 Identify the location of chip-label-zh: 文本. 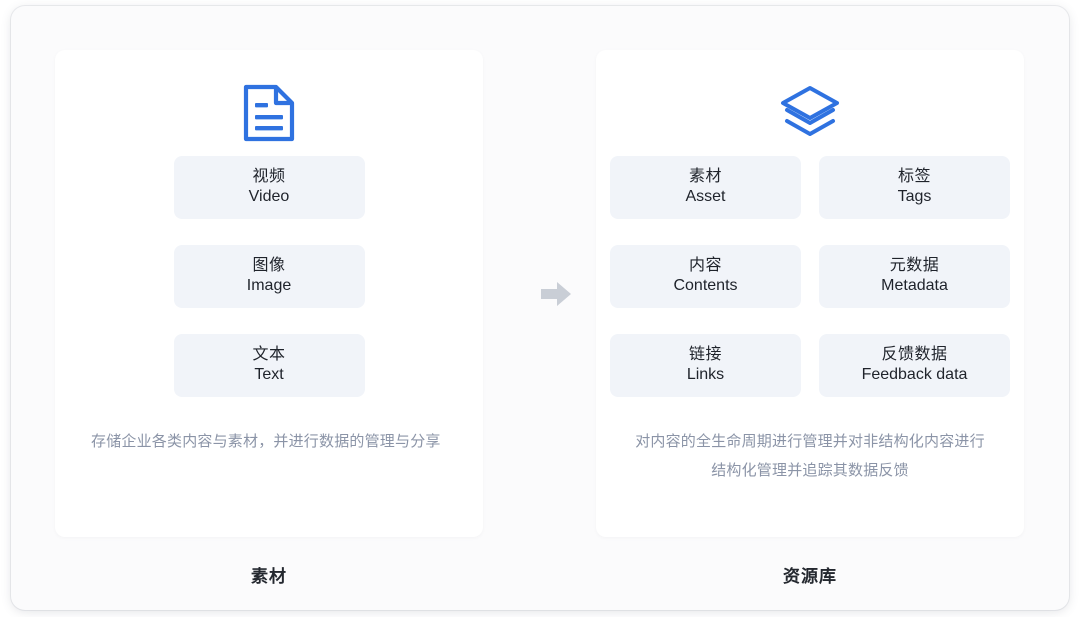
(269, 354).